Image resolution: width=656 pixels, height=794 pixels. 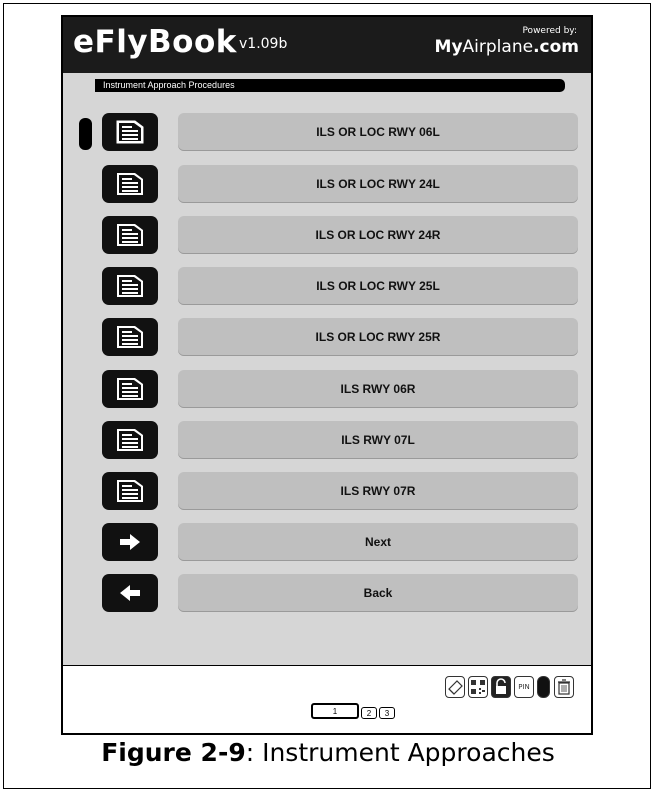 I want to click on list-item: ILS RWY 06R, so click(x=327, y=390).